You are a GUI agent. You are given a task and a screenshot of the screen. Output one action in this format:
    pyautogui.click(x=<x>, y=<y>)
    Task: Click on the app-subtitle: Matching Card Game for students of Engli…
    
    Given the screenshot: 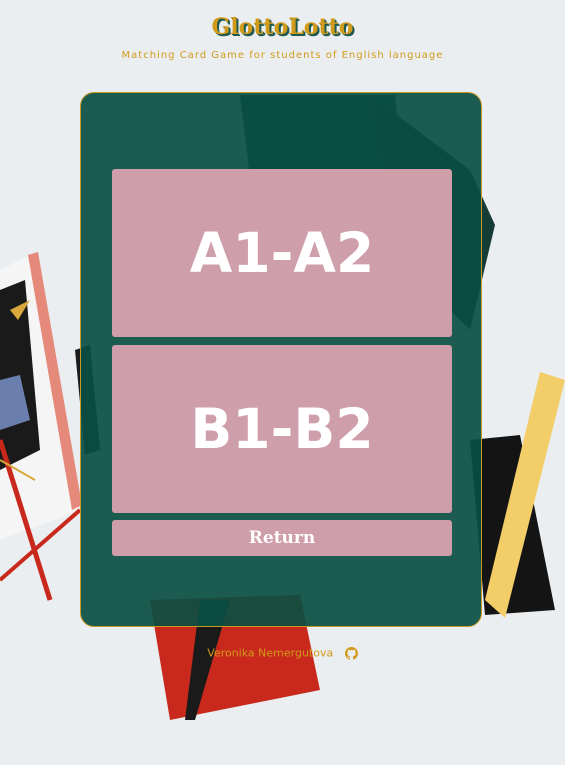 What is the action you would take?
    pyautogui.click(x=282, y=55)
    